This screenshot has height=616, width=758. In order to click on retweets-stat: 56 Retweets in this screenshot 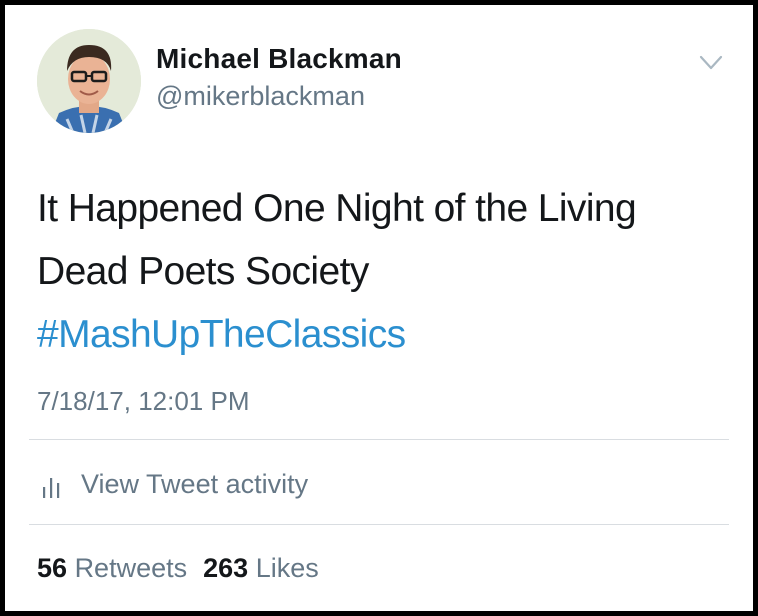, I will do `click(112, 568)`.